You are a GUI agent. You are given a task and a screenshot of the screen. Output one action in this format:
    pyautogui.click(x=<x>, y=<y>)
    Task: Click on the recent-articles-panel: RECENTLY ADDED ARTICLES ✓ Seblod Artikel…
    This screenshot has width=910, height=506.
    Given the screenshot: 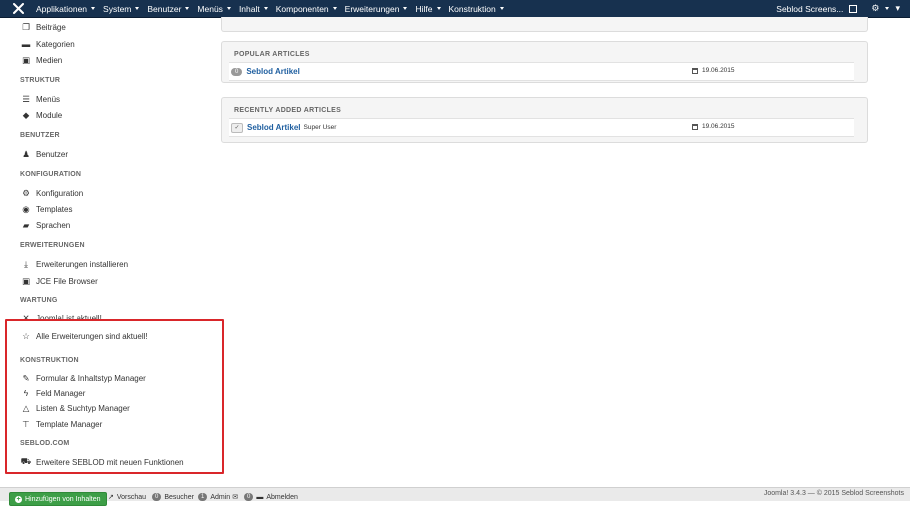 What is the action you would take?
    pyautogui.click(x=544, y=120)
    